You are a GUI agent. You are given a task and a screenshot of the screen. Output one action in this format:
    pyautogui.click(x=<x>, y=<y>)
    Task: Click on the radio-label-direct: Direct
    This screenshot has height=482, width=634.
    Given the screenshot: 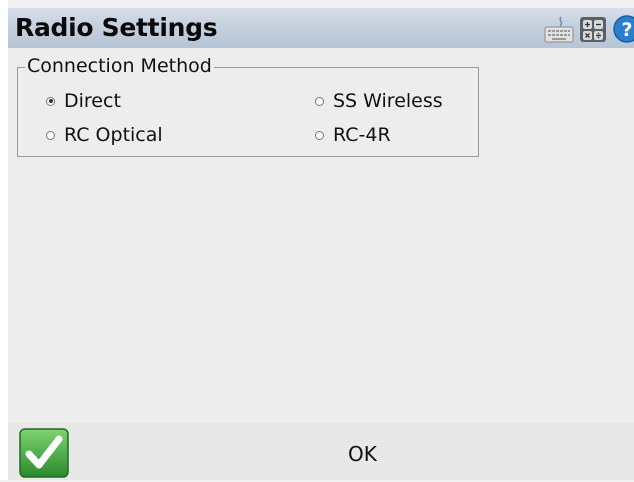 What is the action you would take?
    pyautogui.click(x=92, y=101)
    